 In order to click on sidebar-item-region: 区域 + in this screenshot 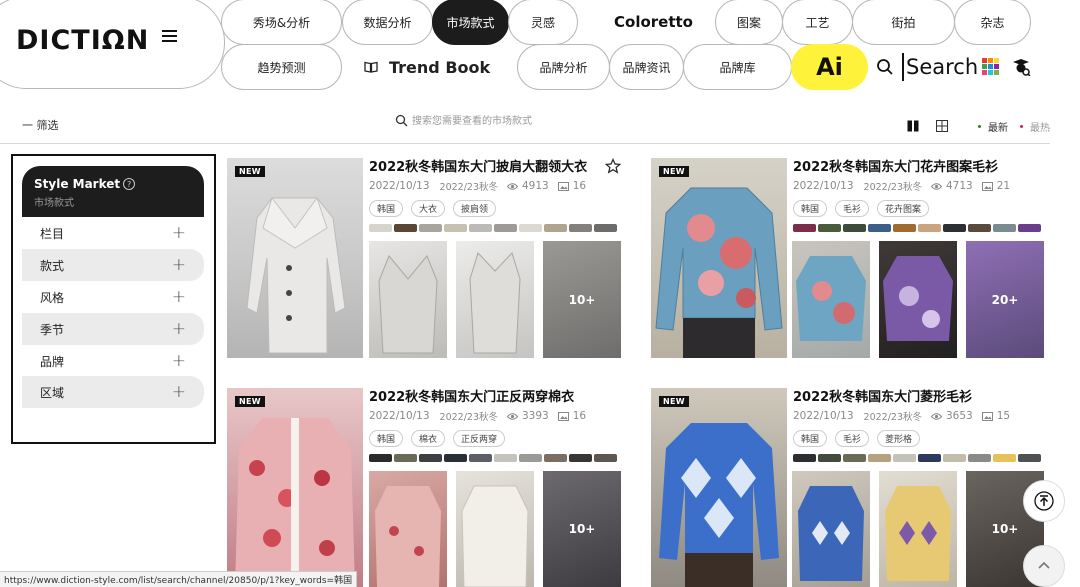, I will do `click(113, 392)`.